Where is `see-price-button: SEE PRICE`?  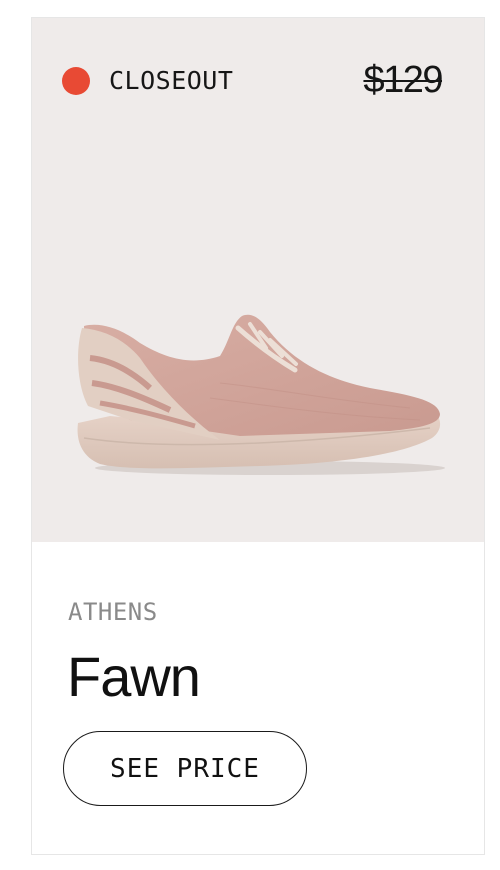 see-price-button: SEE PRICE is located at coordinates (185, 768).